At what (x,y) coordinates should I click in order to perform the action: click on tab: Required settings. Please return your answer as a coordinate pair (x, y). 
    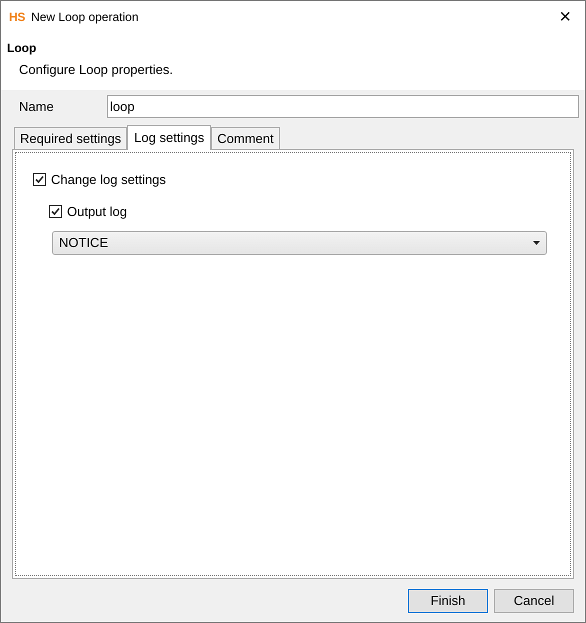
    Looking at the image, I should click on (71, 138).